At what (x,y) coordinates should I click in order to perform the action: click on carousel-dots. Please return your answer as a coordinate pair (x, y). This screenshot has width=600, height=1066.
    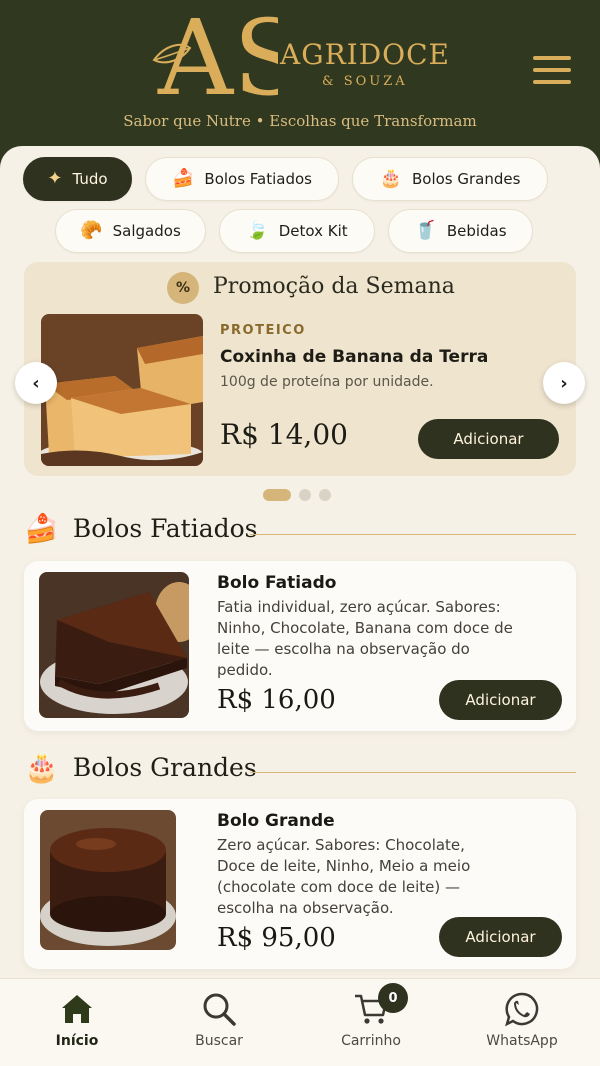
    Looking at the image, I should click on (297, 495).